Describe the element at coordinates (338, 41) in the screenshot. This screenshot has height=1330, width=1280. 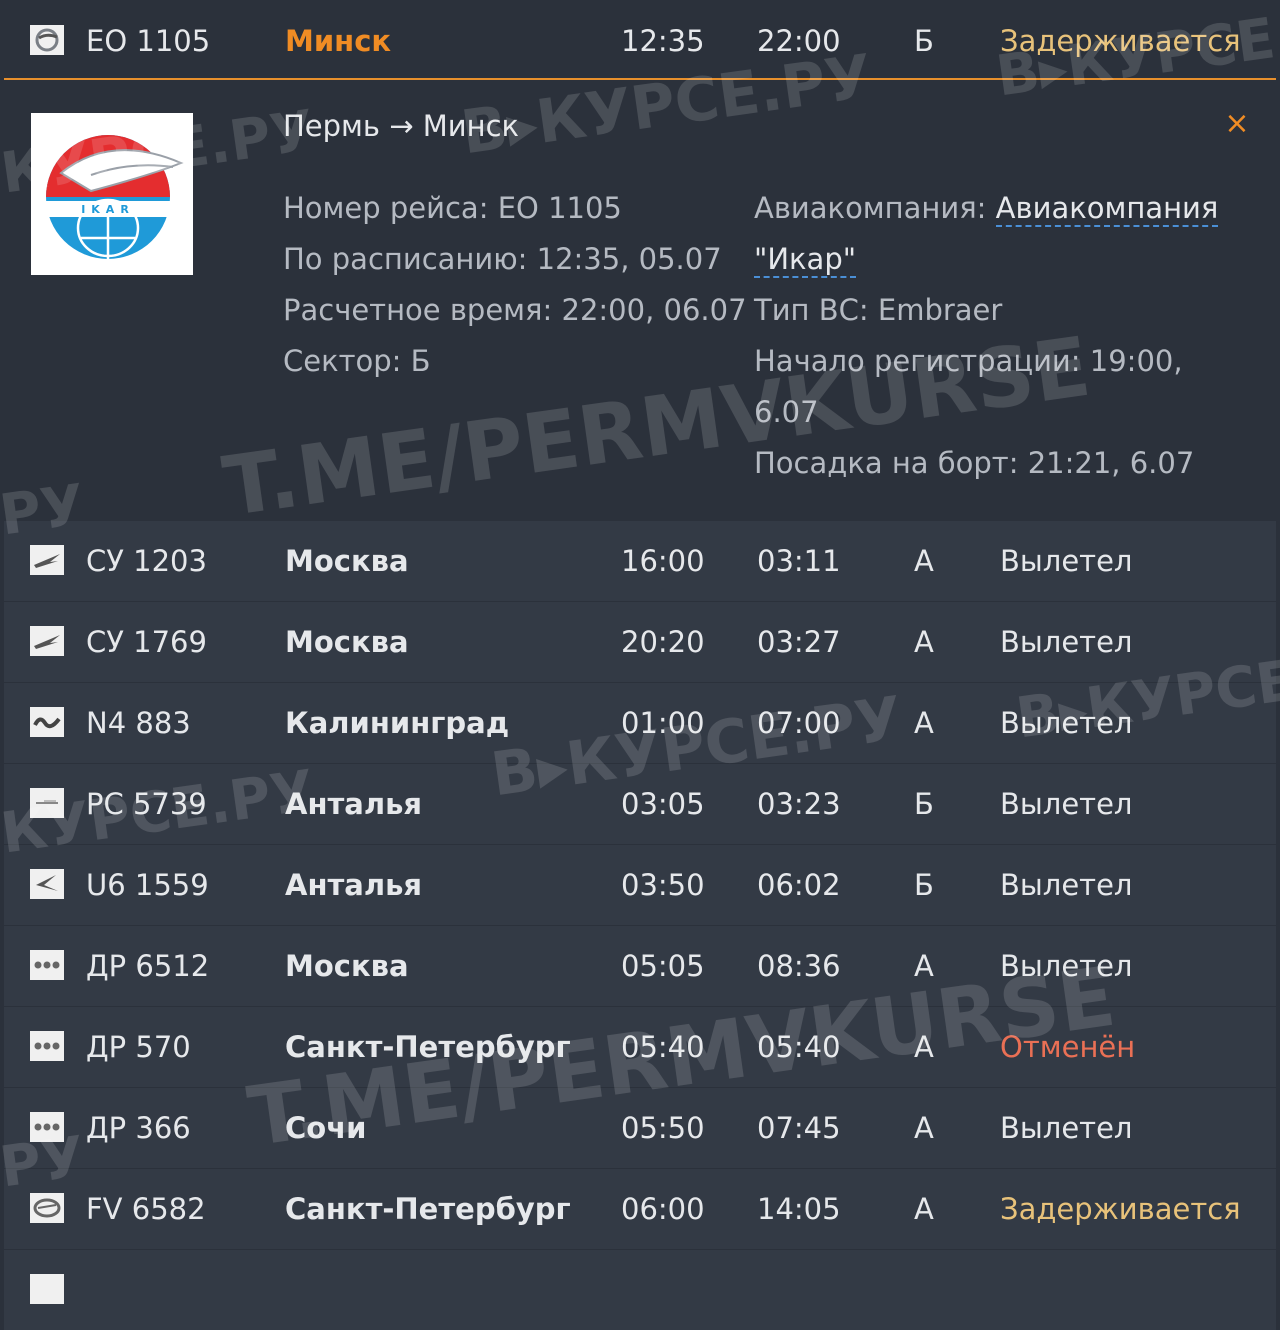
I see `destination: Минск` at that location.